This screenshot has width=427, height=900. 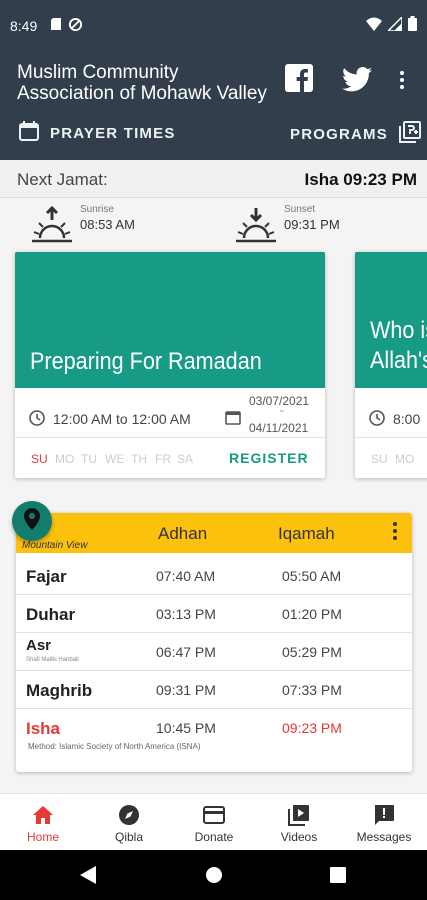 What do you see at coordinates (170, 320) in the screenshot?
I see `program-banner: Preparing For Ramadan` at bounding box center [170, 320].